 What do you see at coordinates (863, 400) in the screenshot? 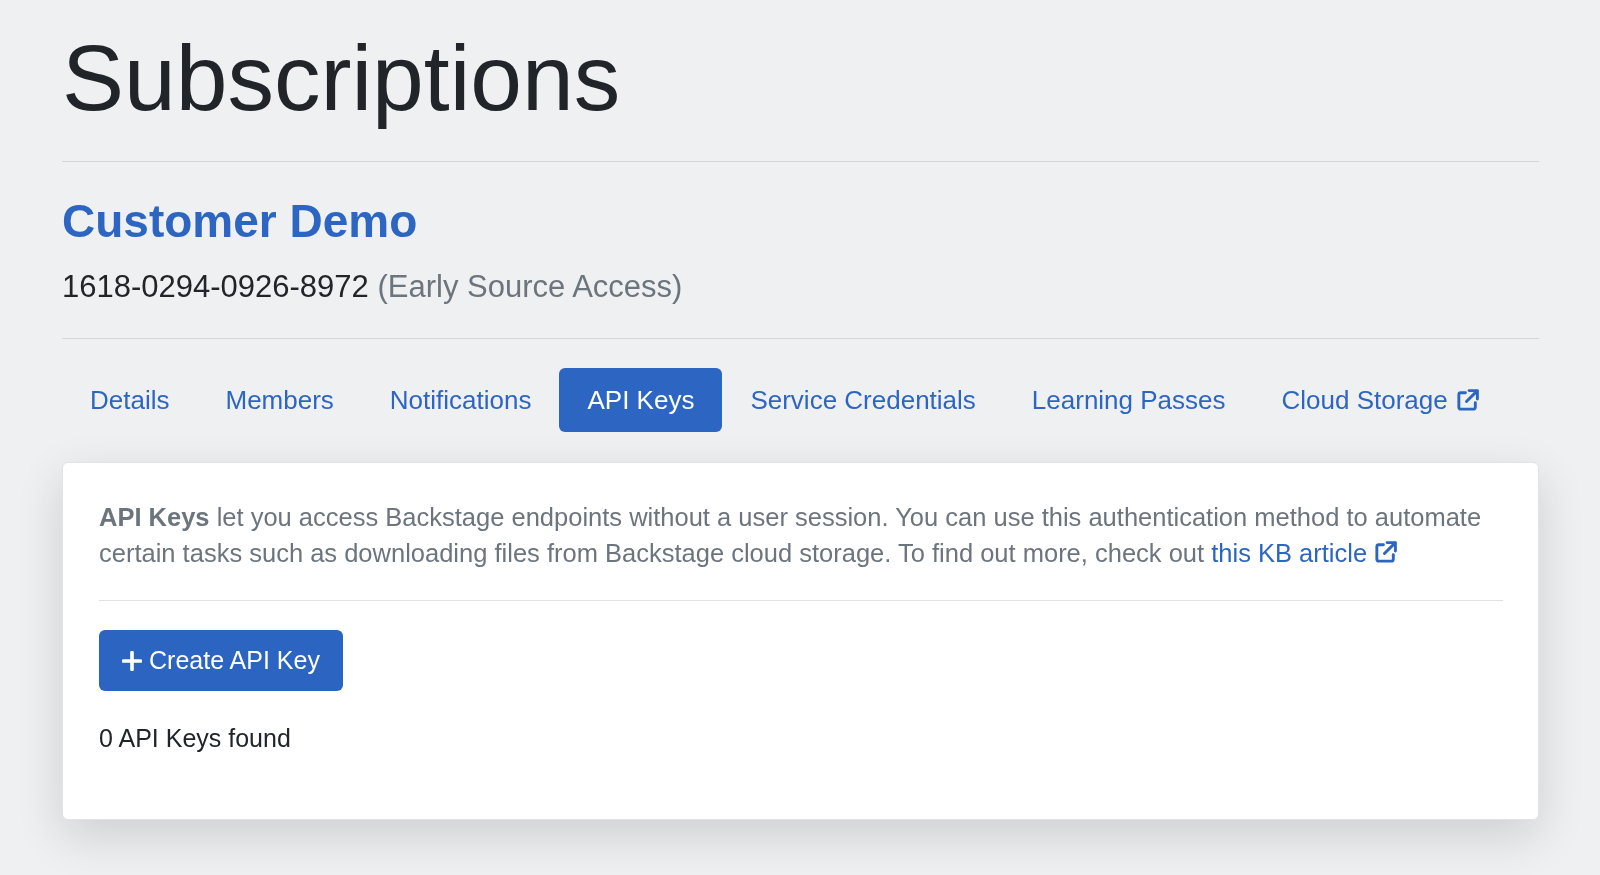
I see `tab: Service Credentials` at bounding box center [863, 400].